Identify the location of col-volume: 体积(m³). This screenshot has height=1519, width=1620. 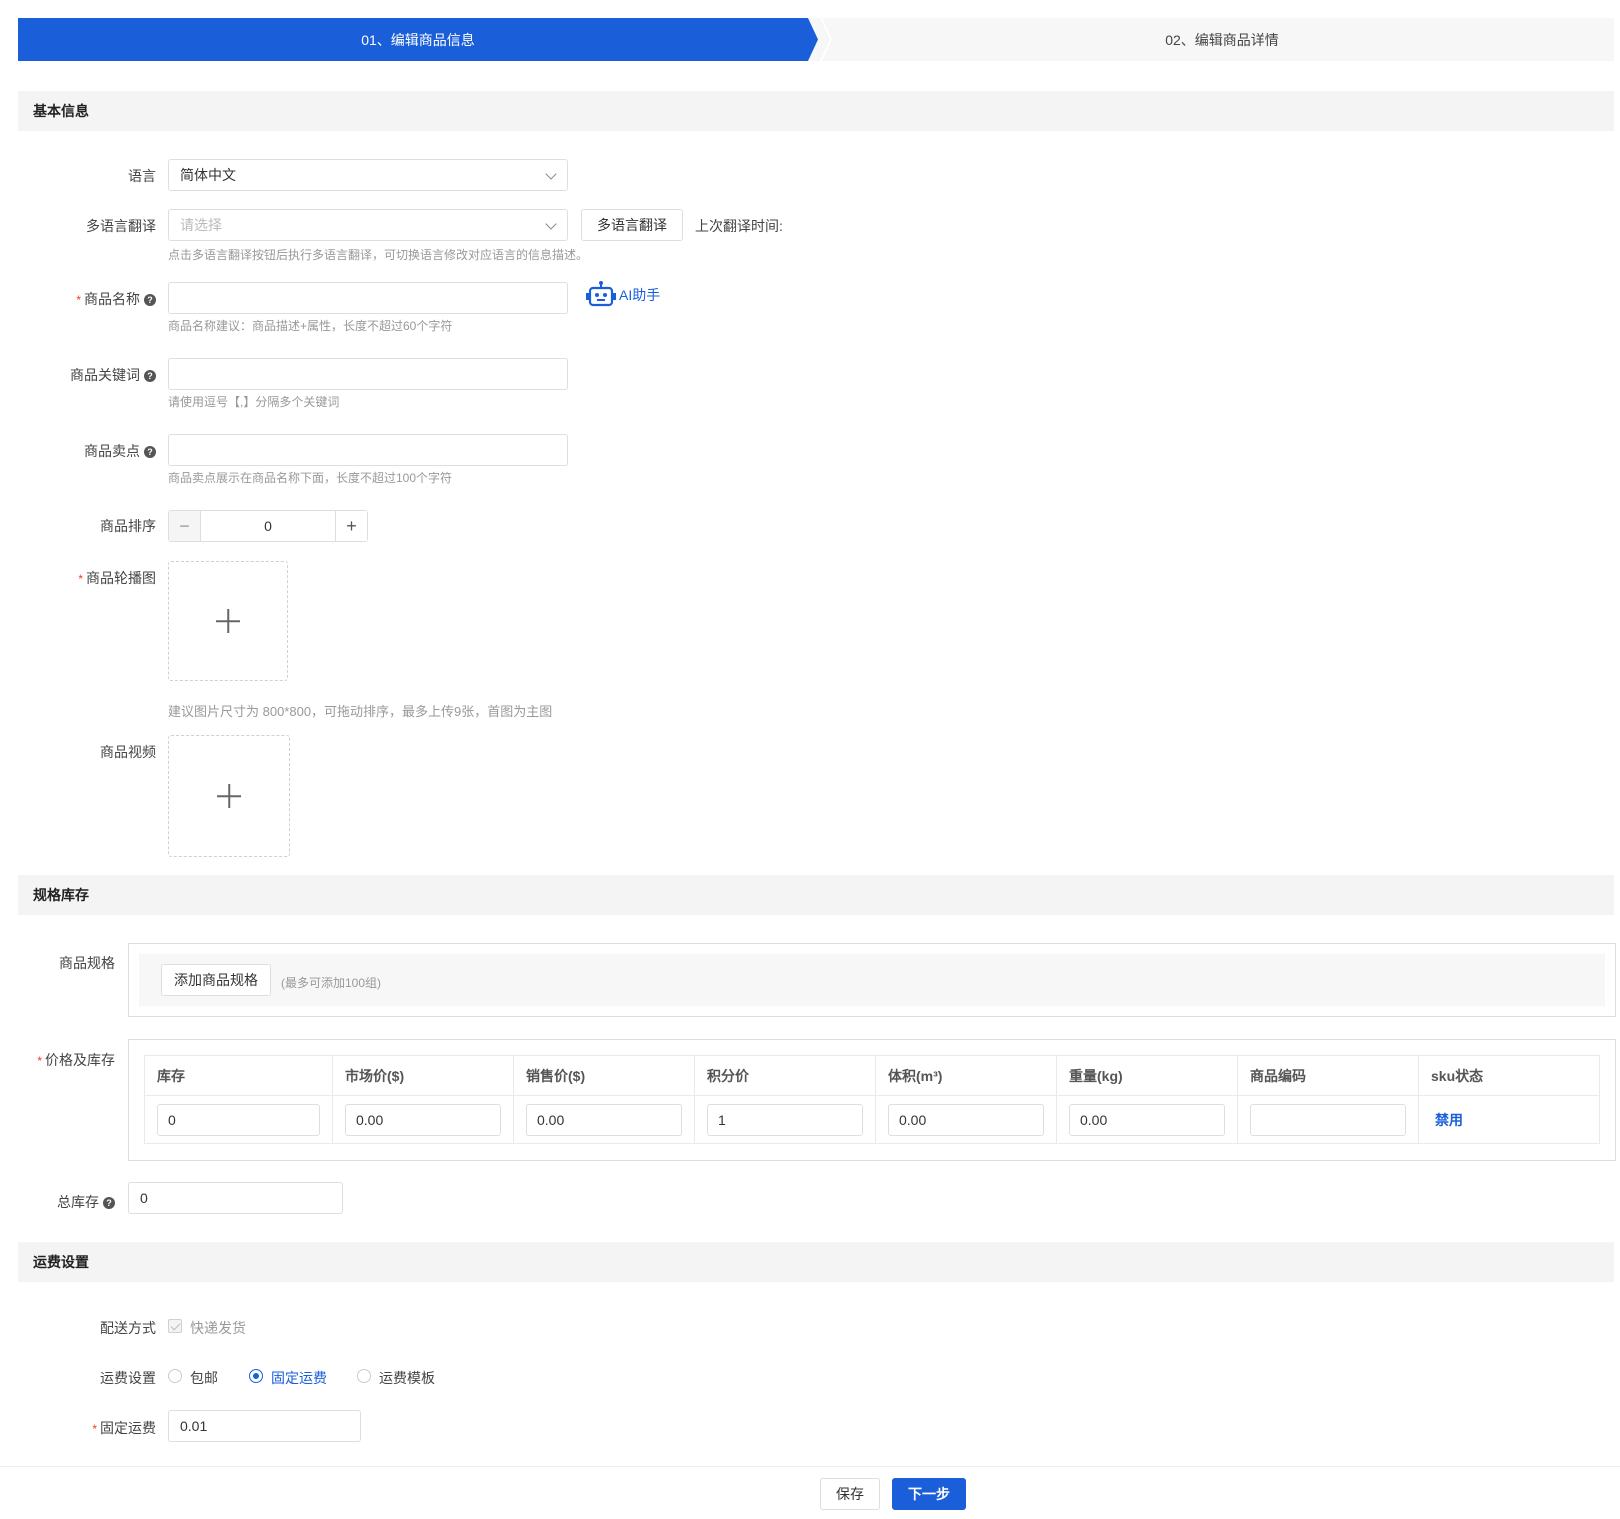
(966, 1075).